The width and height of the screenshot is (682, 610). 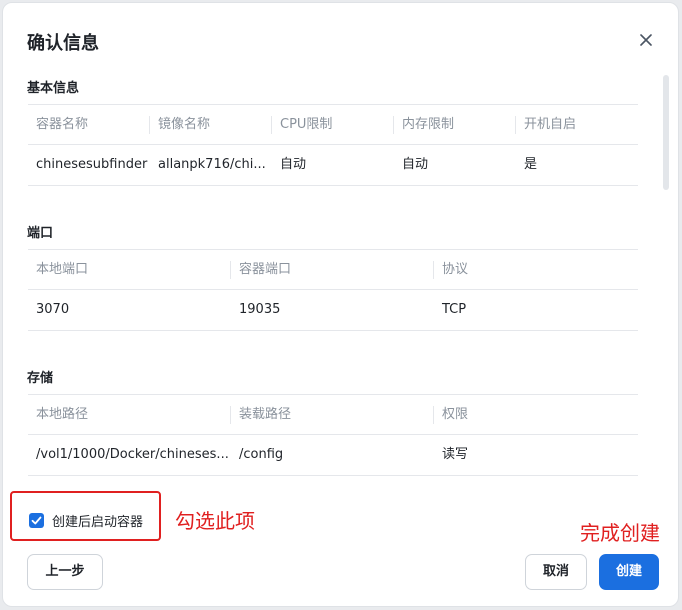 I want to click on header-container-name: 容器名称, so click(x=89, y=125).